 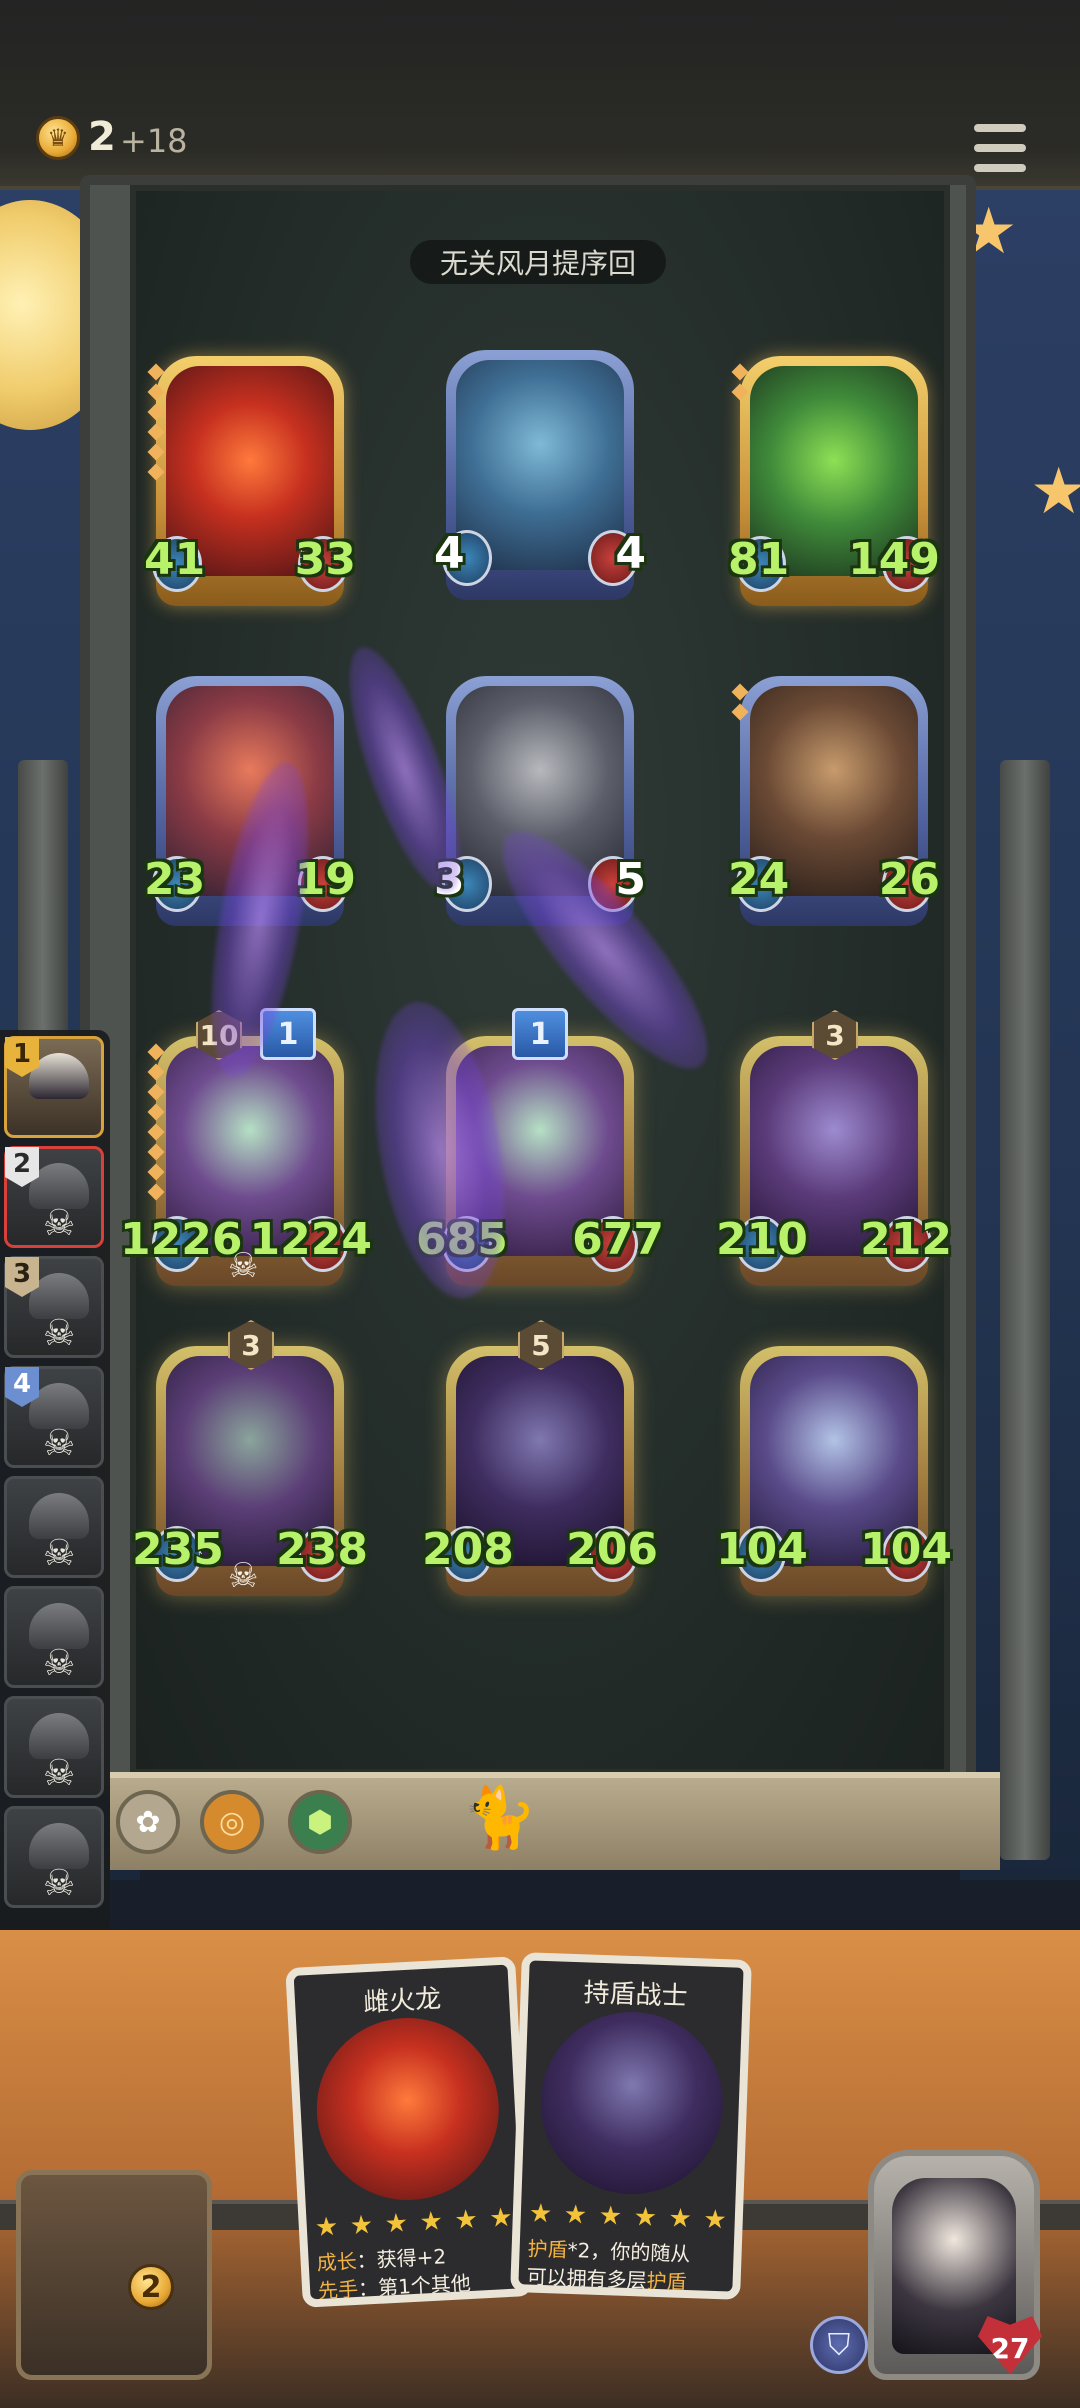 I want to click on tray-slot-hex-icon: ⬢, so click(x=320, y=1822).